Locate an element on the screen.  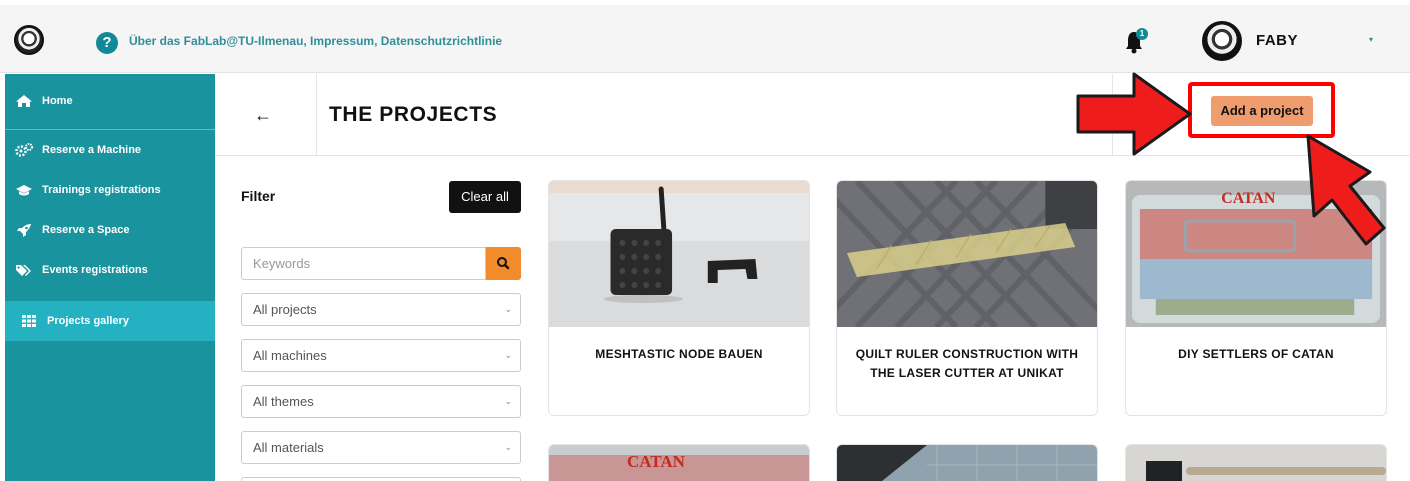
projects-select: All projects ⌄ is located at coordinates (381, 309).